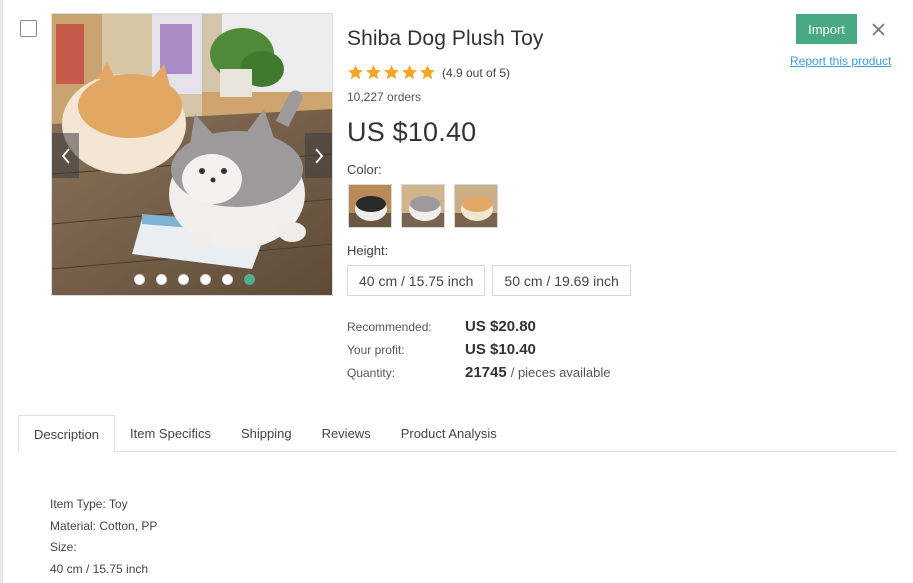  What do you see at coordinates (346, 433) in the screenshot?
I see `tab-reviews: Reviews` at bounding box center [346, 433].